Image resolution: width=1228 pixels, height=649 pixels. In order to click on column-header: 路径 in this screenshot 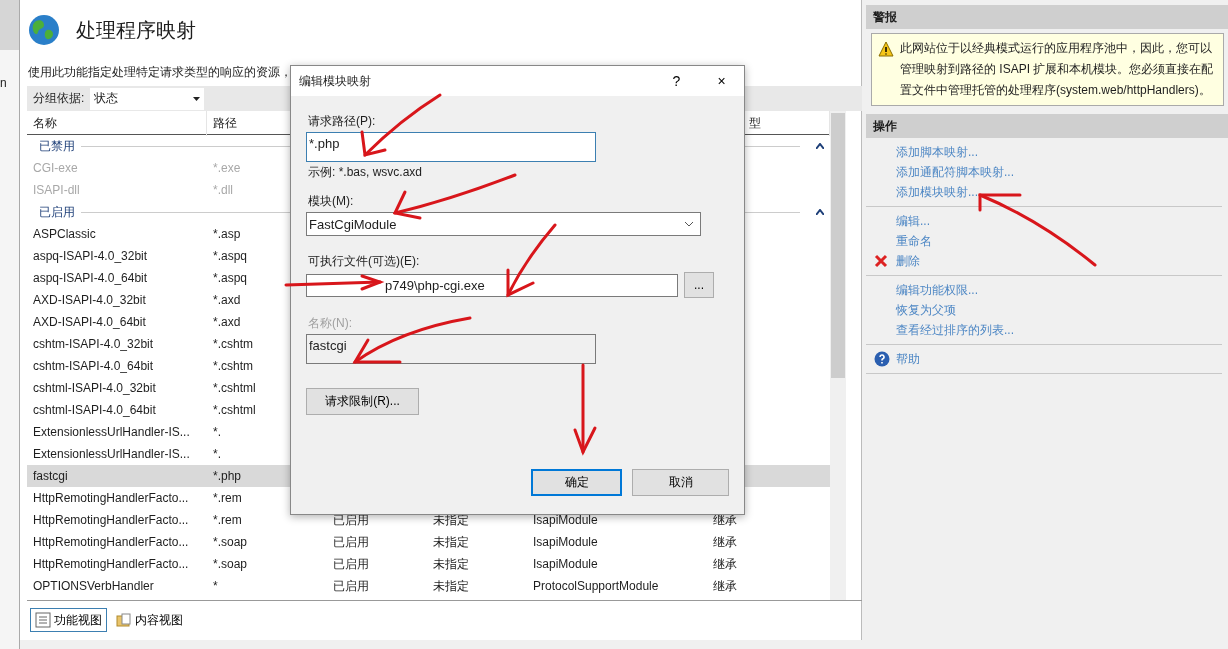, I will do `click(225, 123)`.